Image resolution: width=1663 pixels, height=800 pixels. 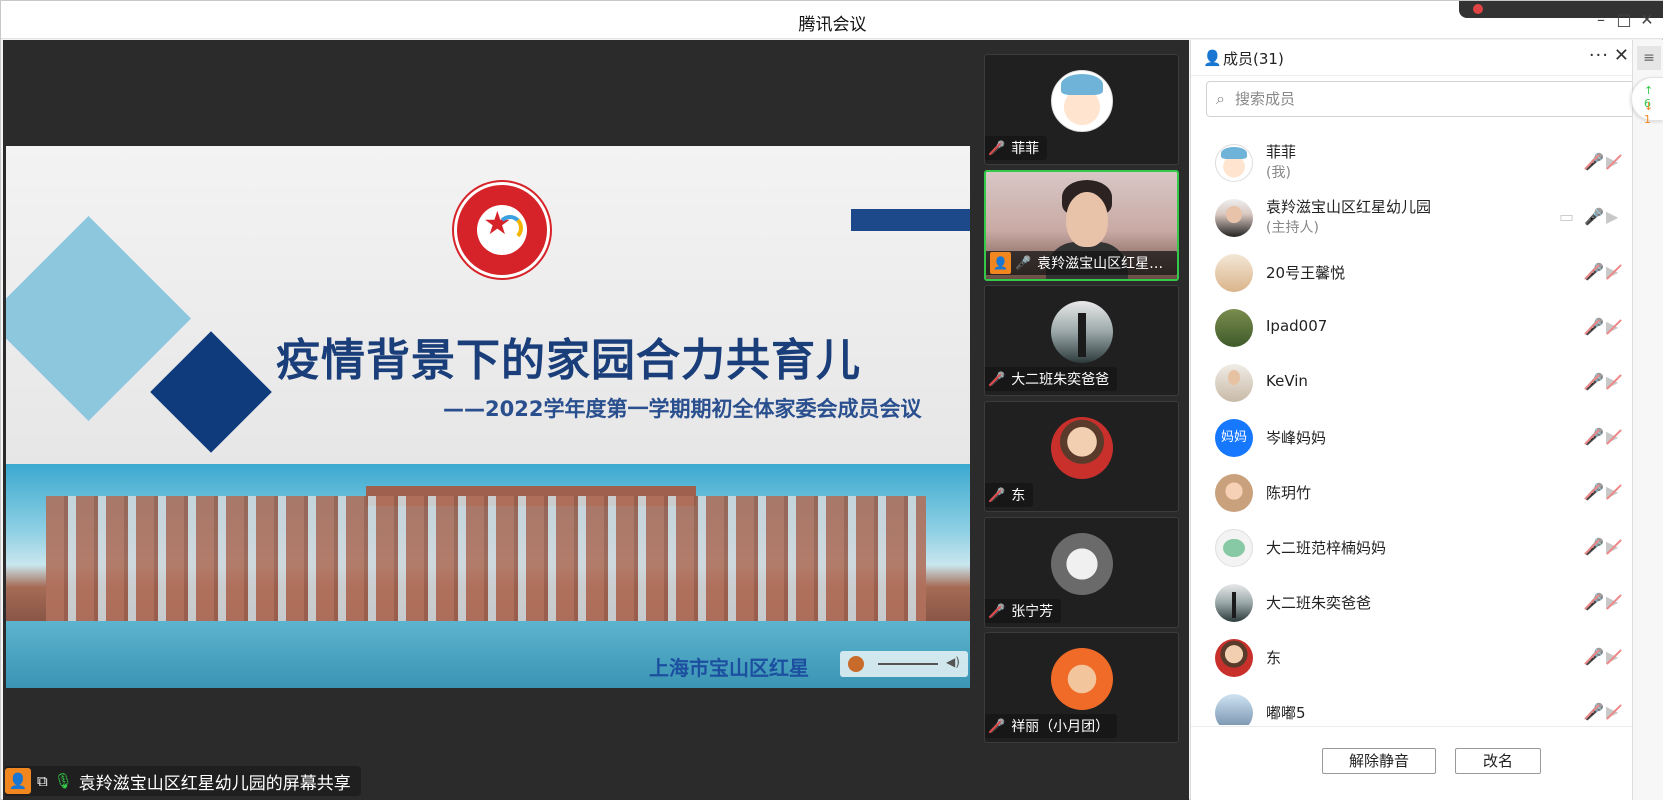 I want to click on member-name: 陈玥竹, so click(x=1289, y=493).